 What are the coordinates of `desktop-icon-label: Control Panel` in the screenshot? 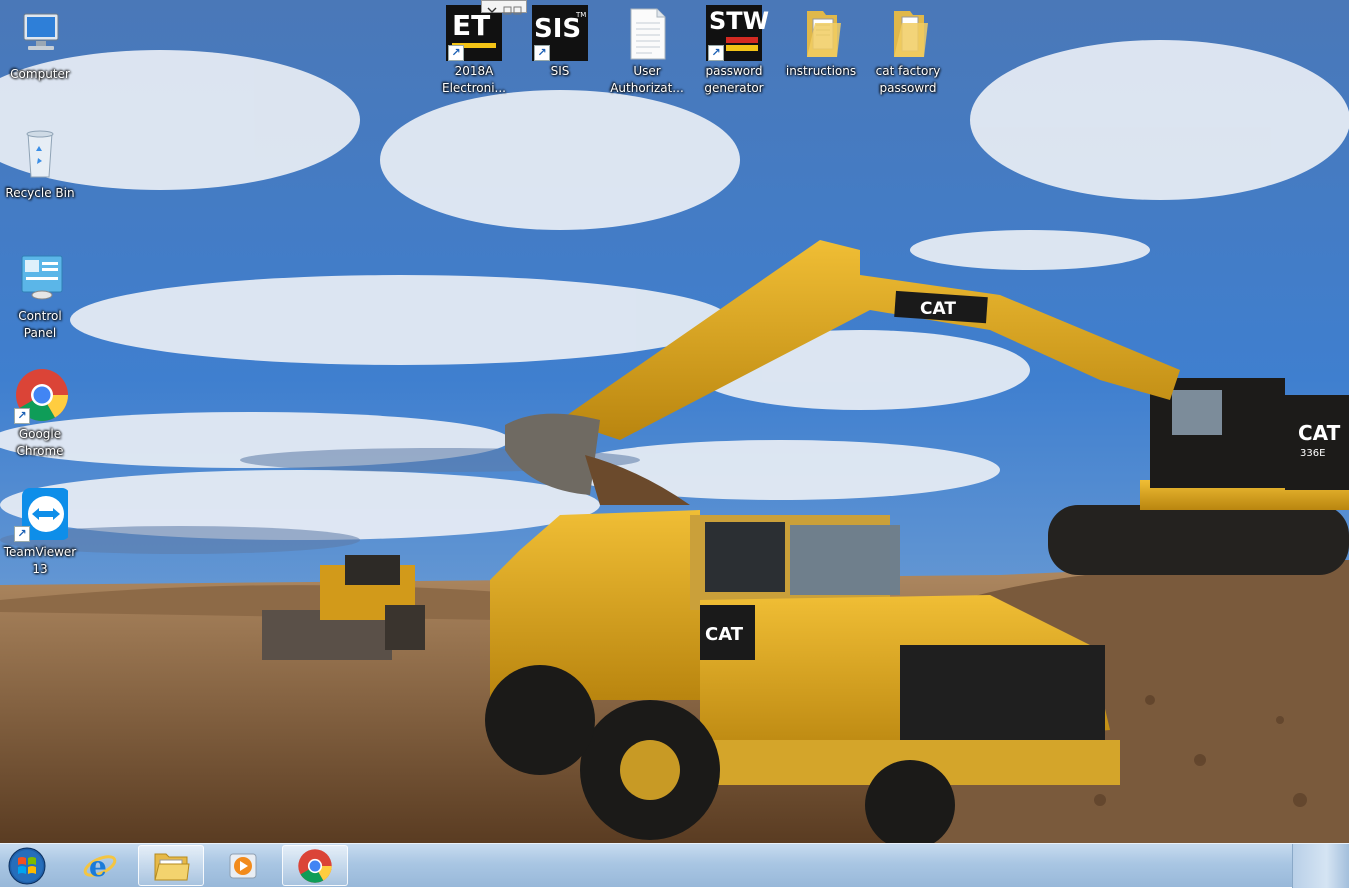 It's located at (40, 324).